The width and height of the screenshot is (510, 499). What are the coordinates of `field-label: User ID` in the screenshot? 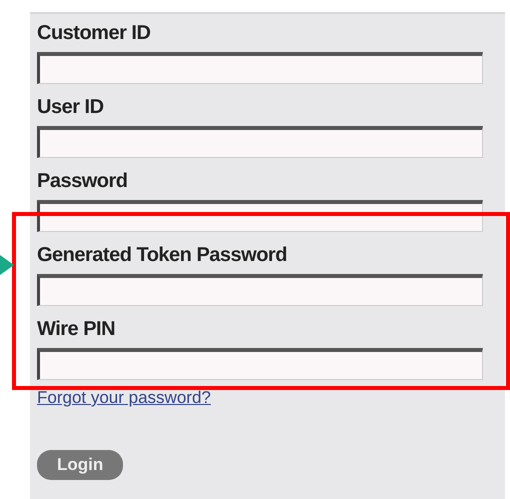 It's located at (70, 107).